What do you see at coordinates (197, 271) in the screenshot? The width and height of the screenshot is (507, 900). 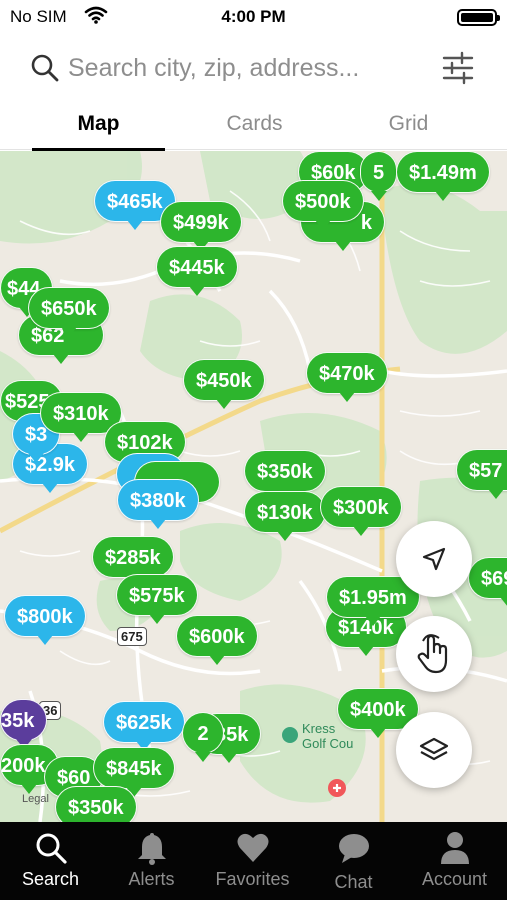 I see `price-pin: $445k` at bounding box center [197, 271].